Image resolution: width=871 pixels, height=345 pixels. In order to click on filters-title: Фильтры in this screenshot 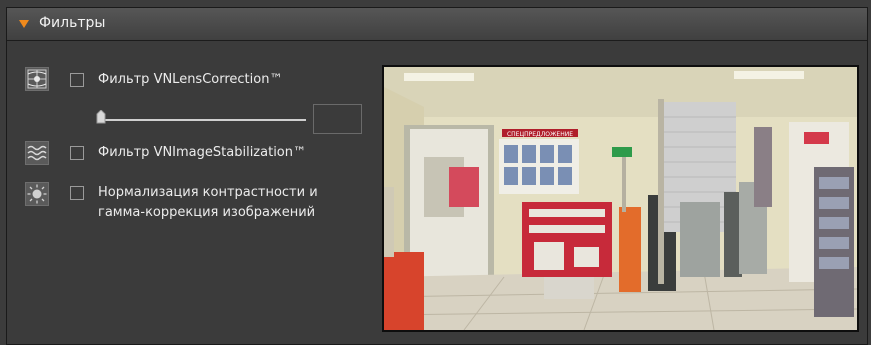, I will do `click(72, 23)`.